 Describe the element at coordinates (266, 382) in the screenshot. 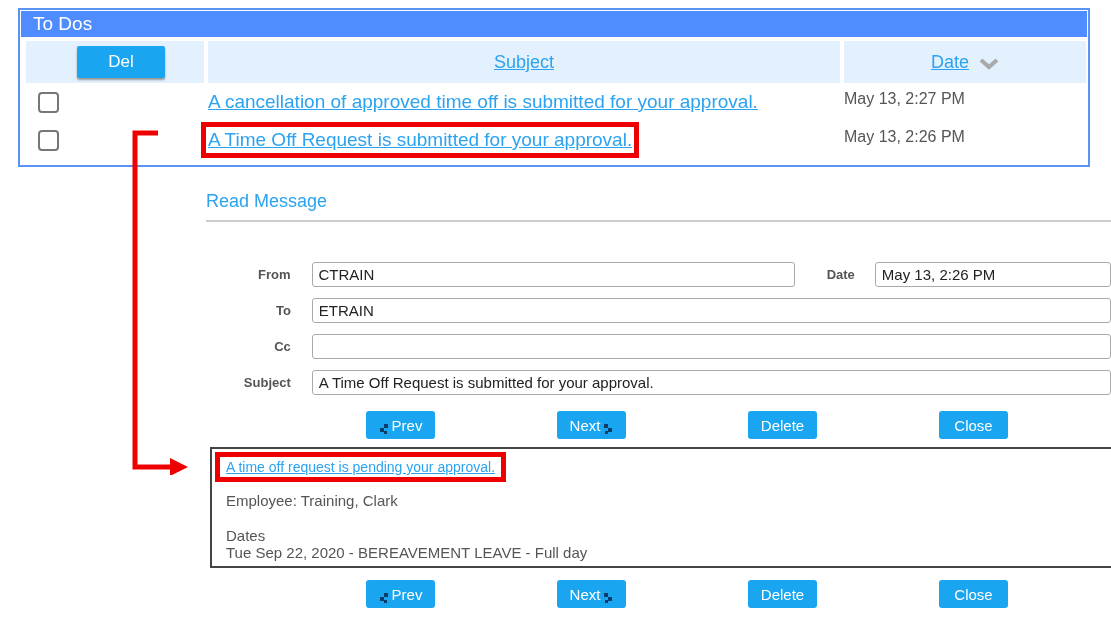

I see `field-label: Subject` at that location.